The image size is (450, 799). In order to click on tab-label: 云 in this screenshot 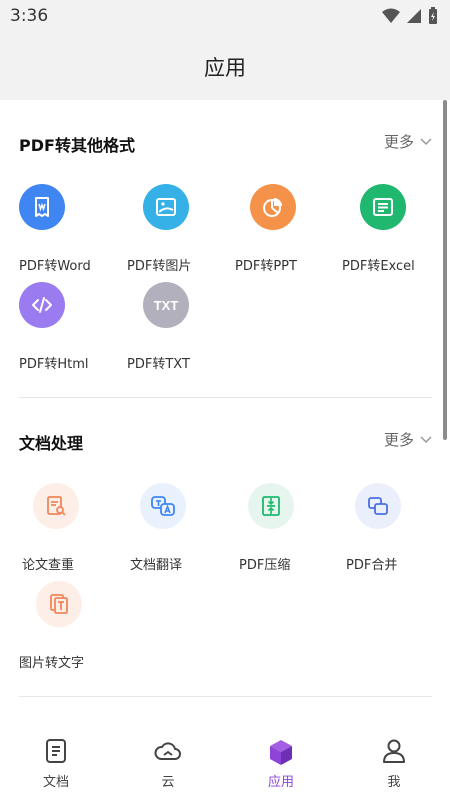, I will do `click(168, 782)`.